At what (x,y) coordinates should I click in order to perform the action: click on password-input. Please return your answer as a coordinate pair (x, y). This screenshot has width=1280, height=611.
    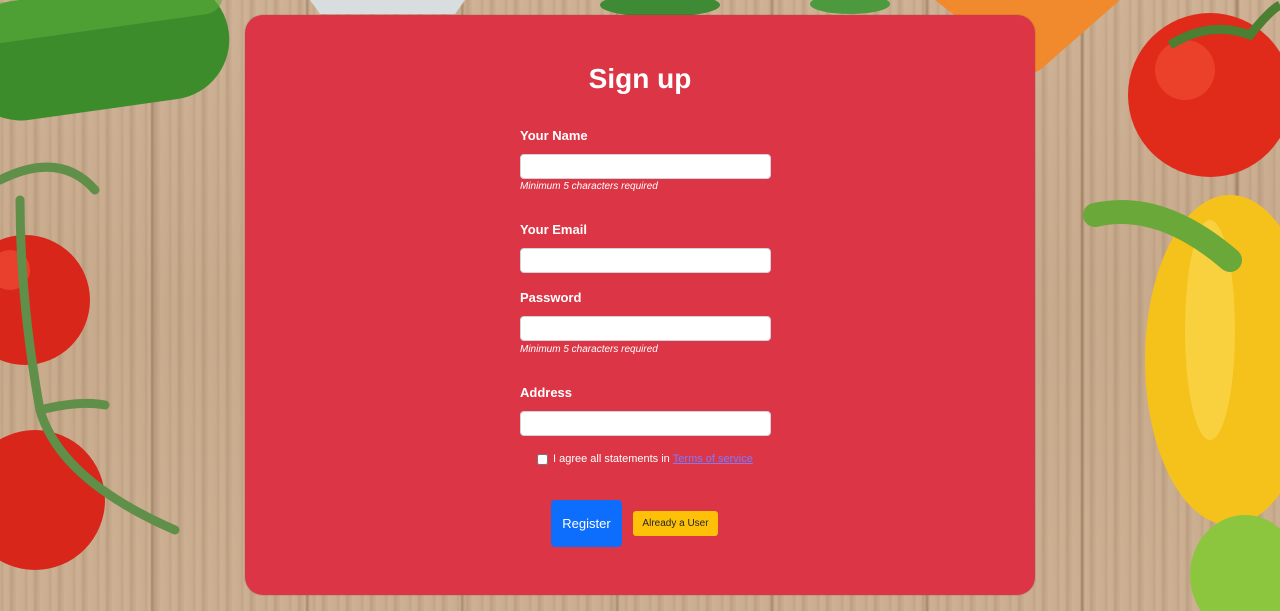
    Looking at the image, I should click on (645, 328).